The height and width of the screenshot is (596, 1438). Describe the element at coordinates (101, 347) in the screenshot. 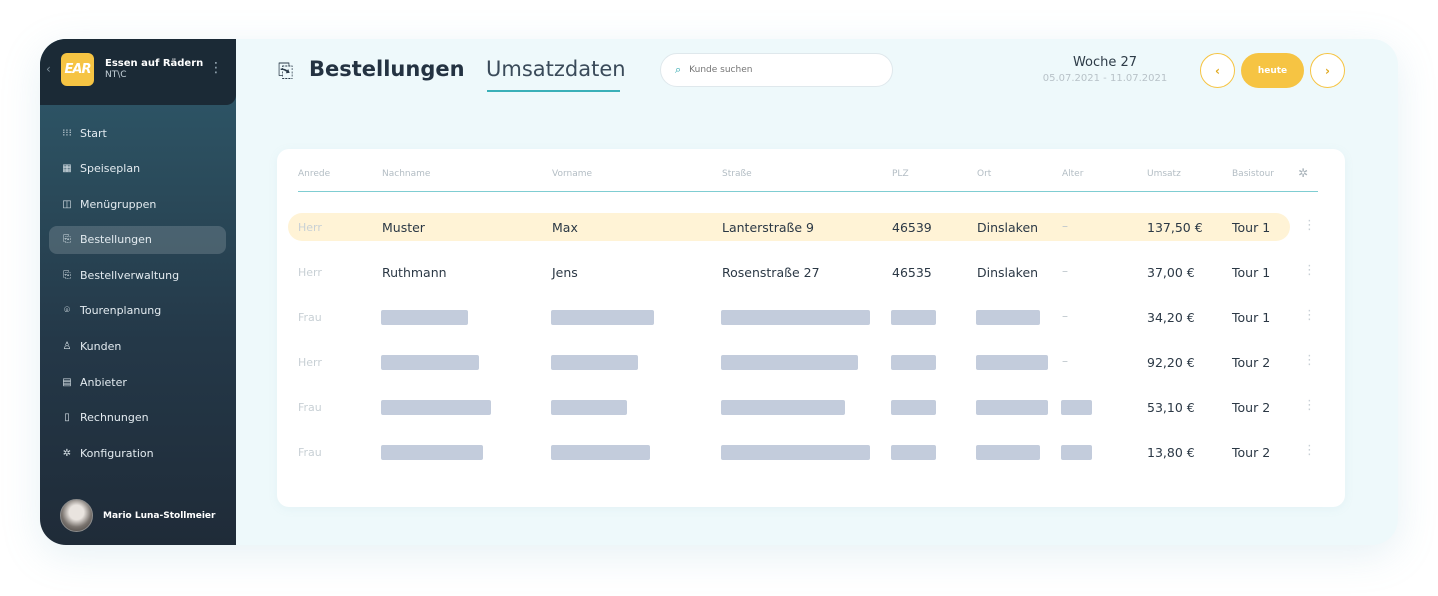

I see `sidebar-item-label: Kunden` at that location.